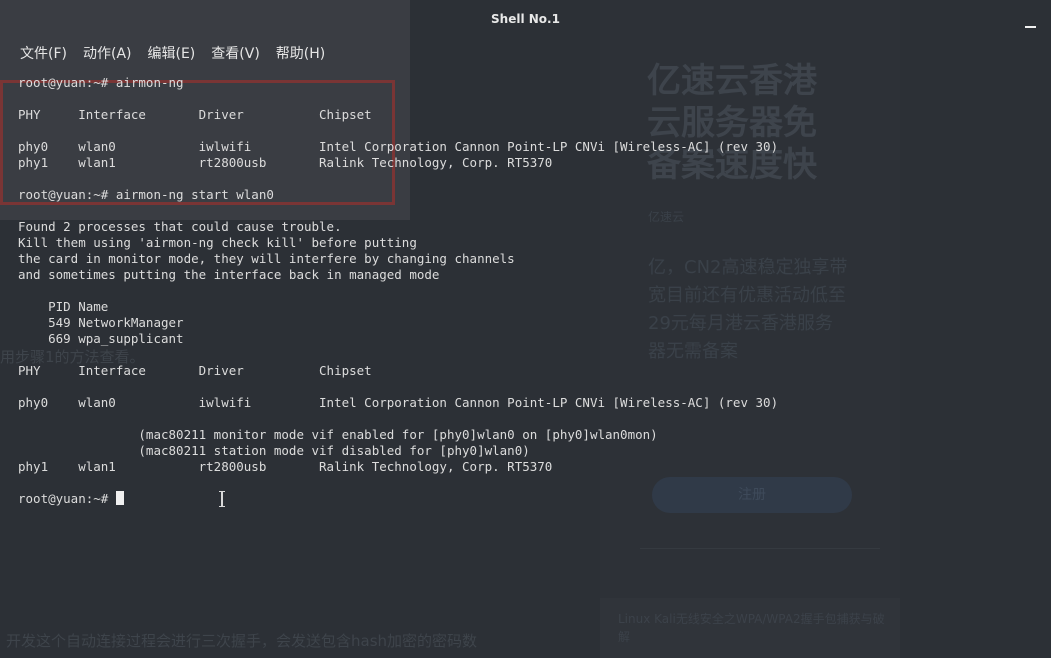  Describe the element at coordinates (101, 82) in the screenshot. I see `terminal-line: root@yuan:~# airmon-ng` at that location.